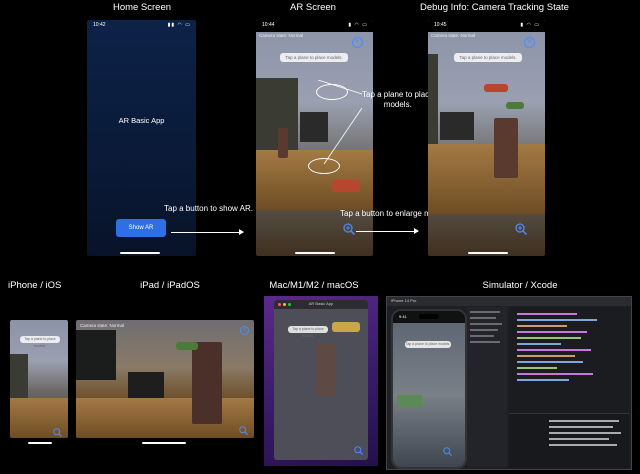  Describe the element at coordinates (165, 379) in the screenshot. I see `ipad-screen: Camera state: Normal ✕` at that location.